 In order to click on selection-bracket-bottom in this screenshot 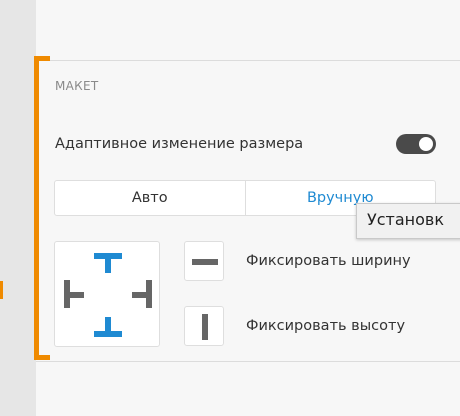, I will do `click(42, 357)`.